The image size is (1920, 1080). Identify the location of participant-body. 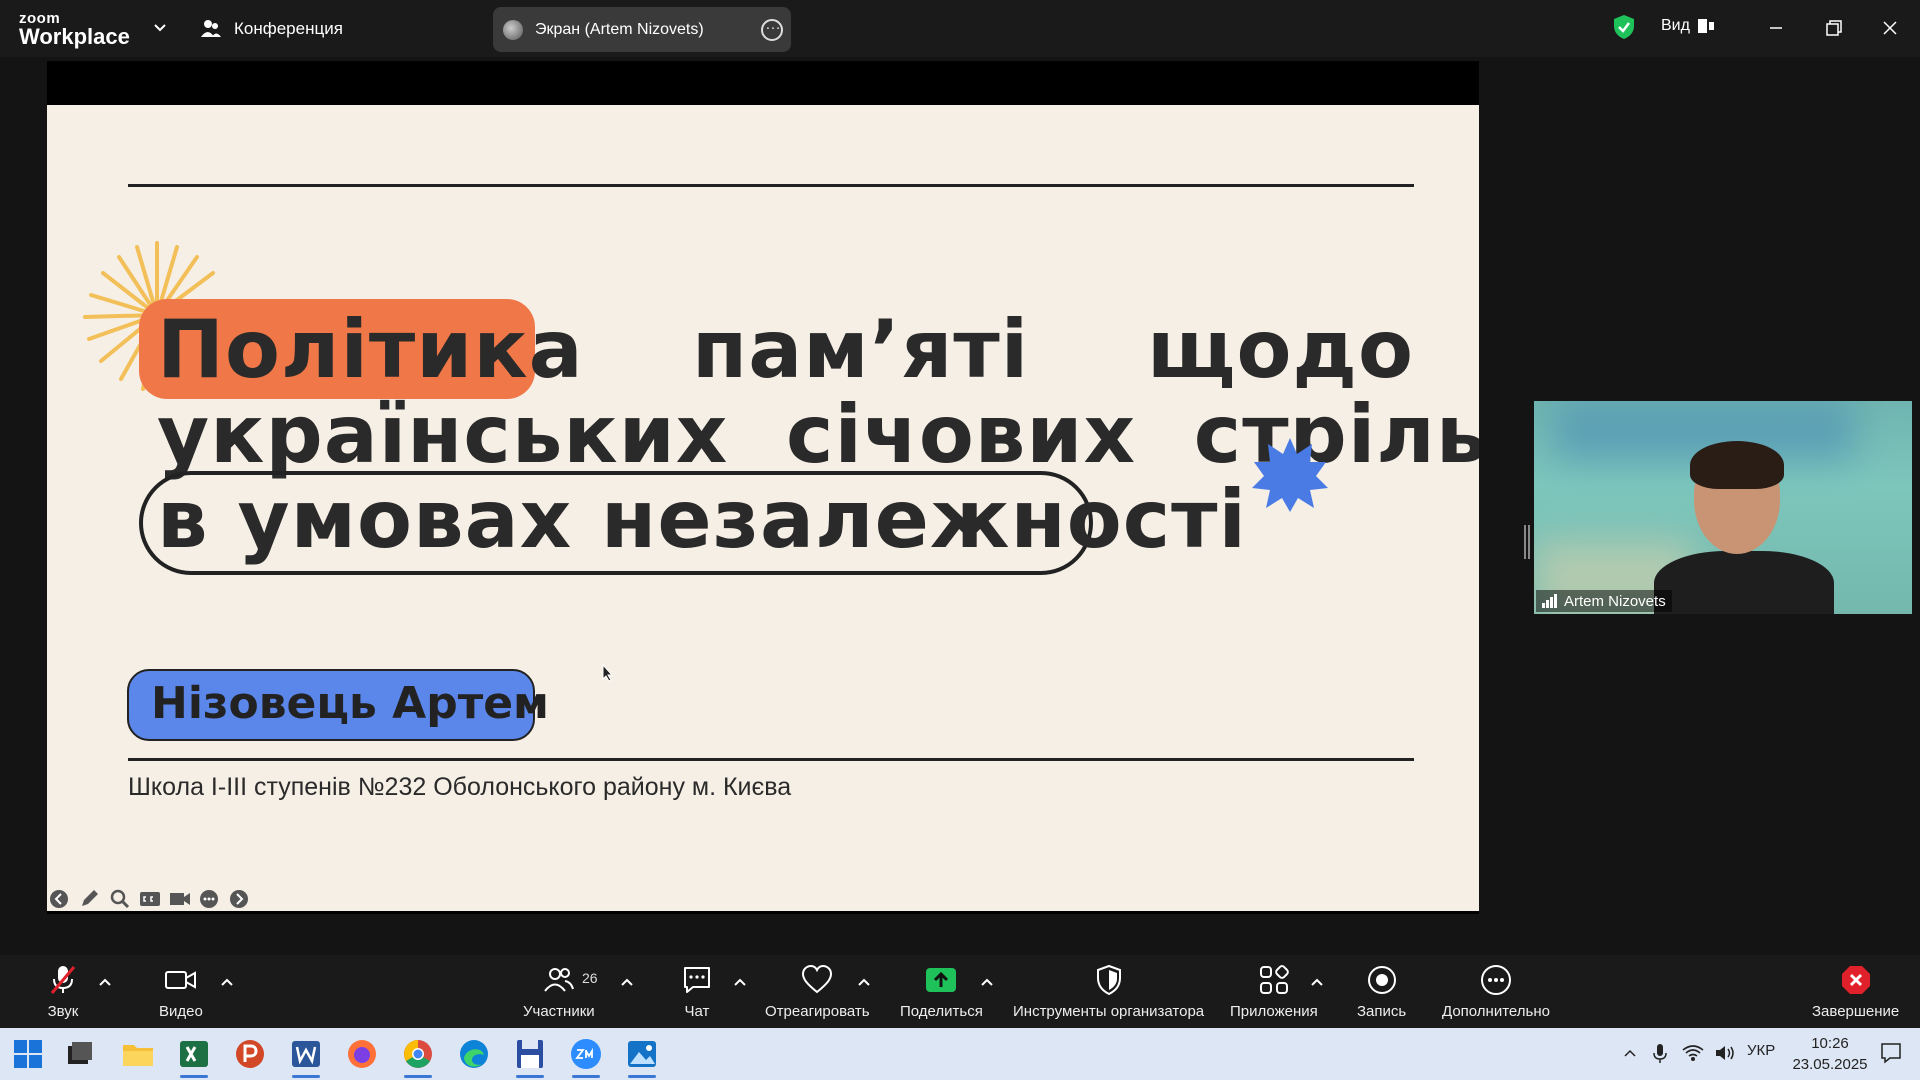
(1744, 582).